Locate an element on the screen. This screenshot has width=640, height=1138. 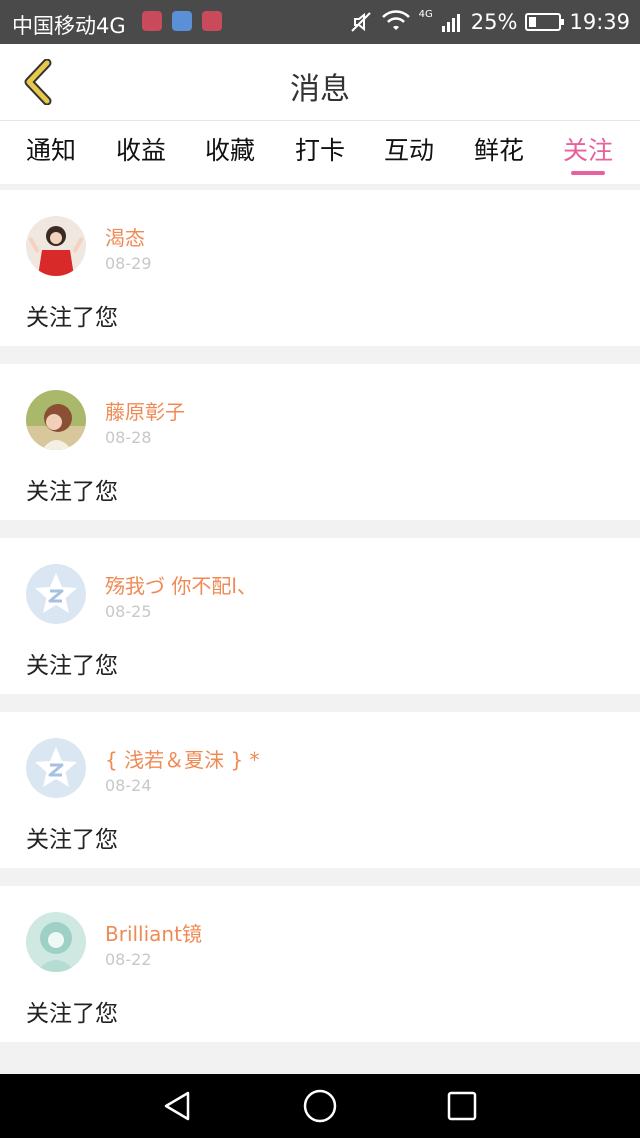
tab-follows: 关注 is located at coordinates (588, 149).